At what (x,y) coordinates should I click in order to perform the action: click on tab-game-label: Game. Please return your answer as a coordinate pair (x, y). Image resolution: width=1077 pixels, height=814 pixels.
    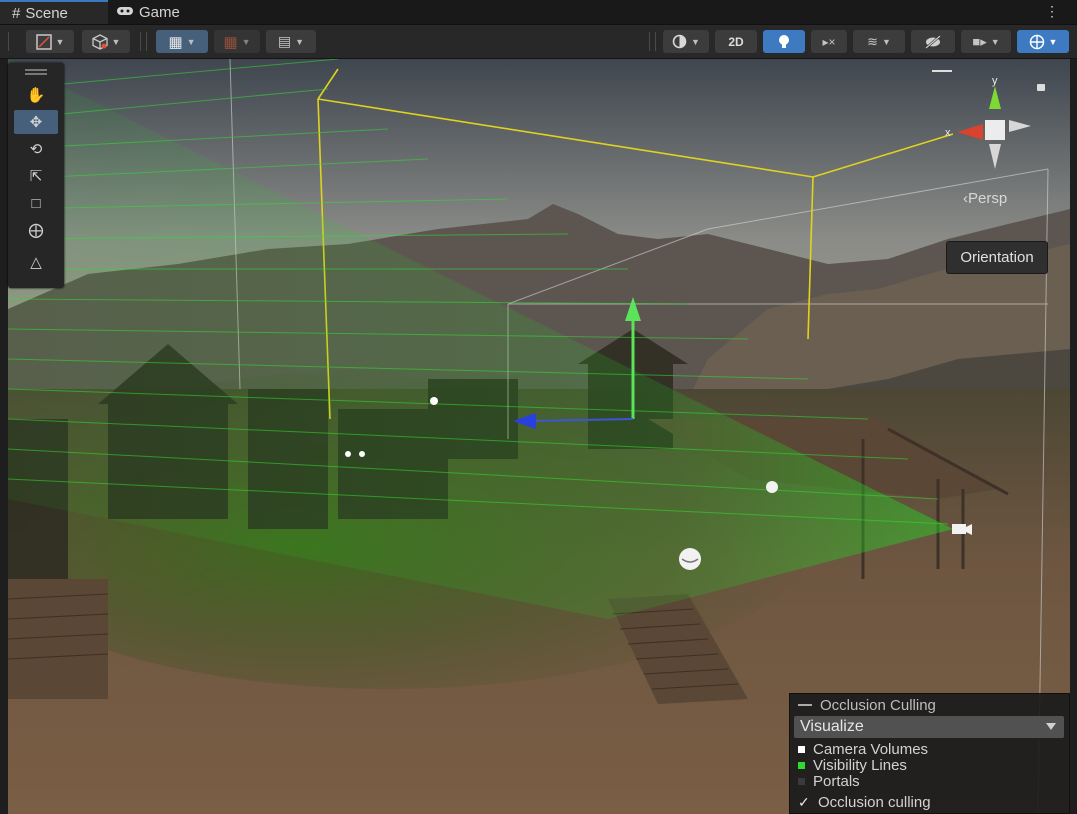
    Looking at the image, I should click on (159, 12).